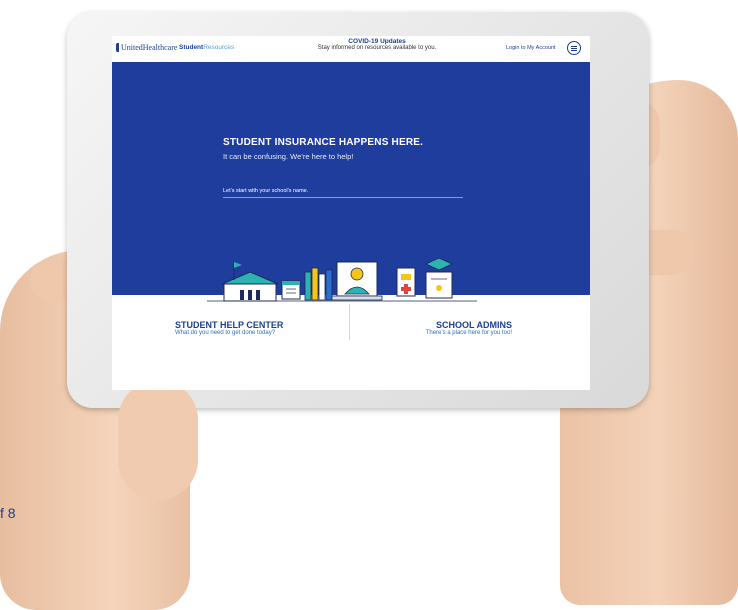 This screenshot has height=610, width=738. Describe the element at coordinates (439, 278) in the screenshot. I see `graduation-certificate-icon` at that location.